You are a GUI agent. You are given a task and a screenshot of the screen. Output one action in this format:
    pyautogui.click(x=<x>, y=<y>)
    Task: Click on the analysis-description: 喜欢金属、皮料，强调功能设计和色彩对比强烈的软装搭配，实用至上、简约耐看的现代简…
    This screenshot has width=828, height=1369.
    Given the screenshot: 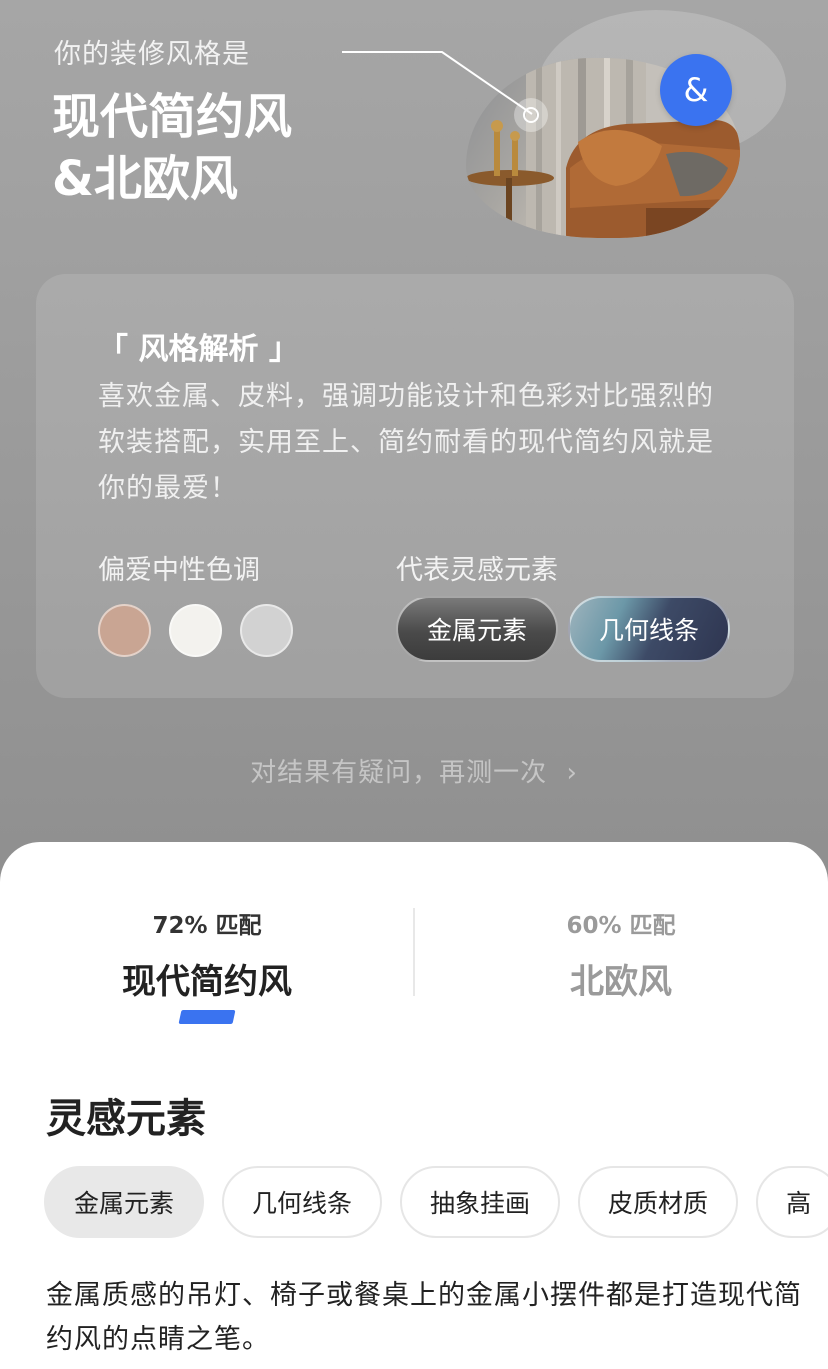 What is the action you would take?
    pyautogui.click(x=406, y=442)
    